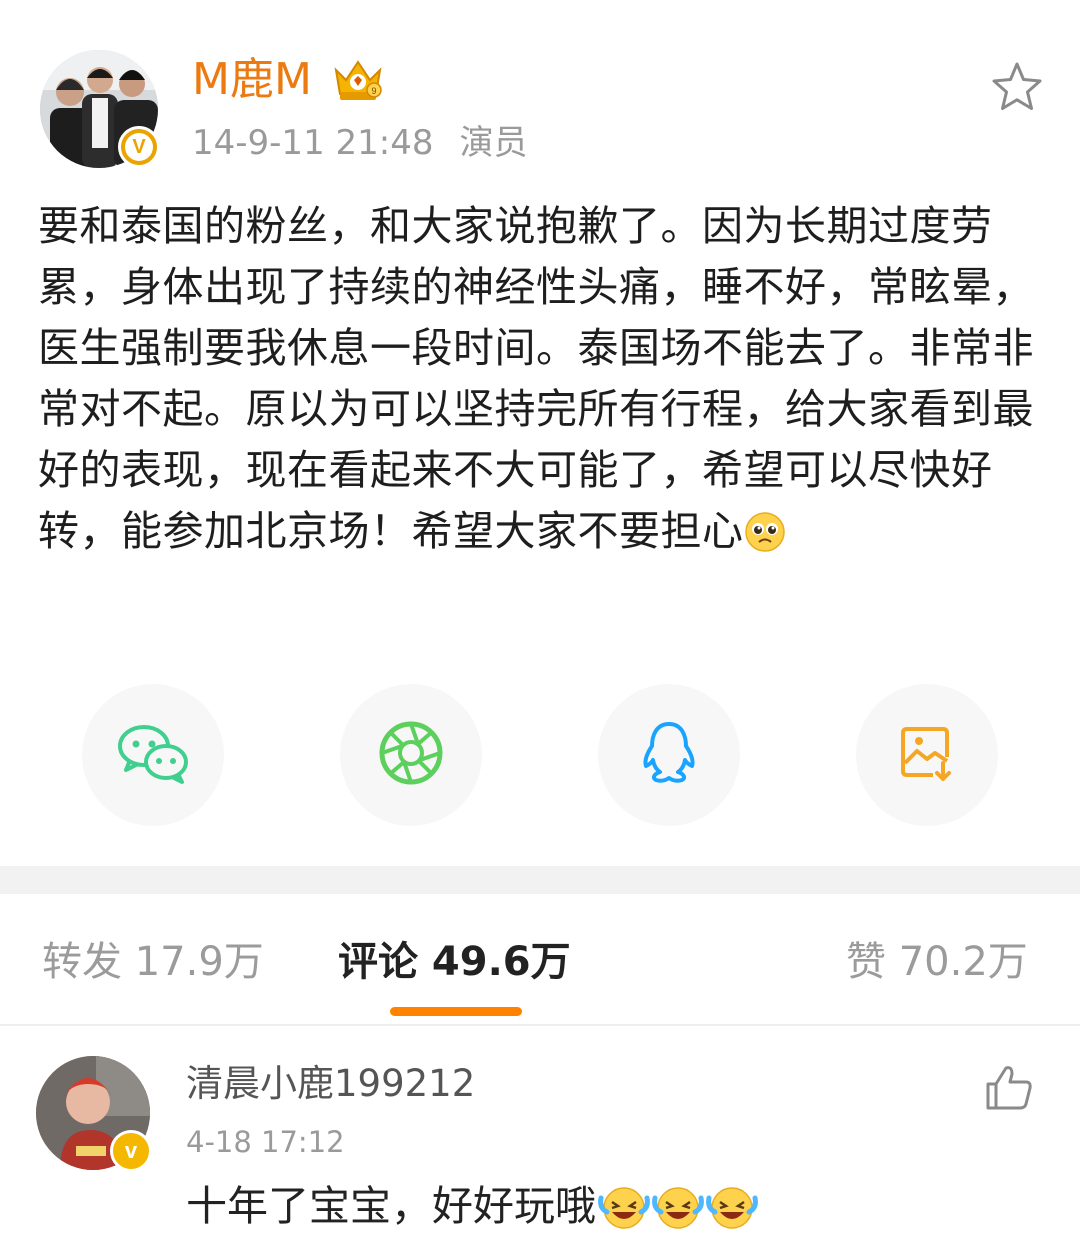 This screenshot has height=1246, width=1080. I want to click on pleading-face-emoji, so click(765, 539).